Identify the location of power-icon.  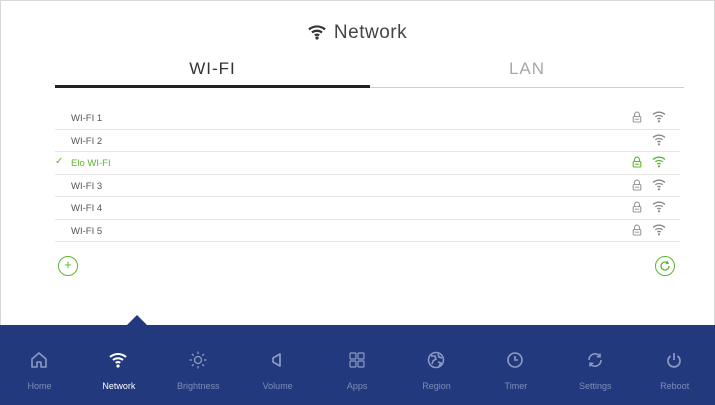
(674, 360).